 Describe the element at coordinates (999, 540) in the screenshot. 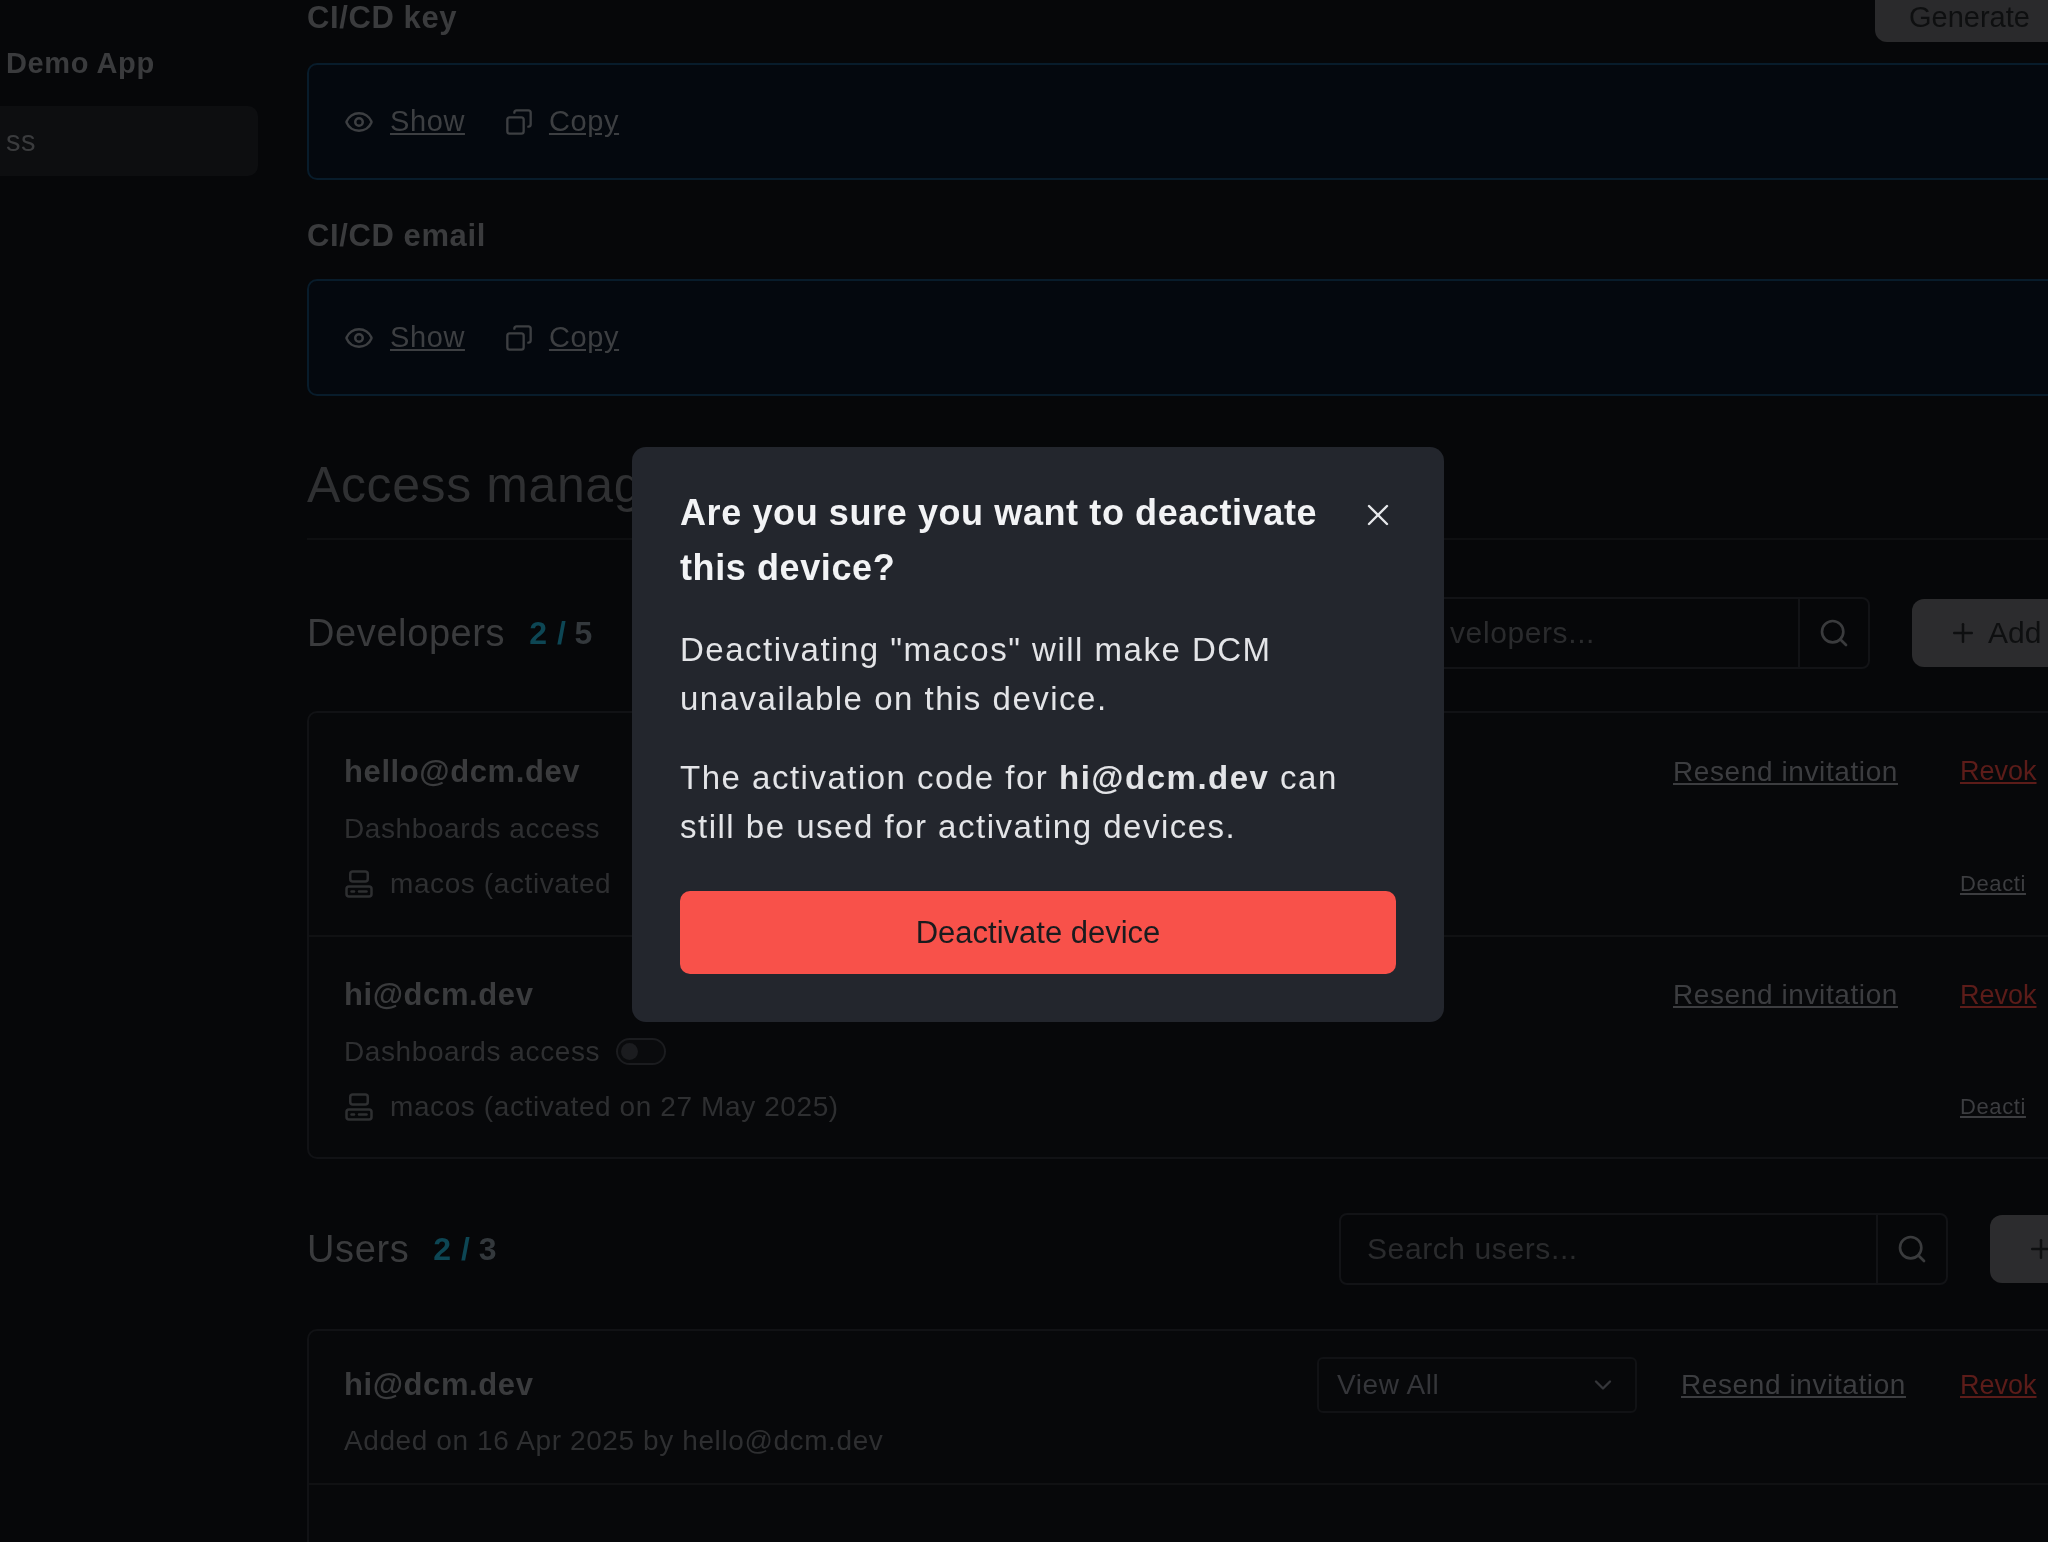

I see `dialog-title: Are you sure you want to deactivate this device?` at that location.